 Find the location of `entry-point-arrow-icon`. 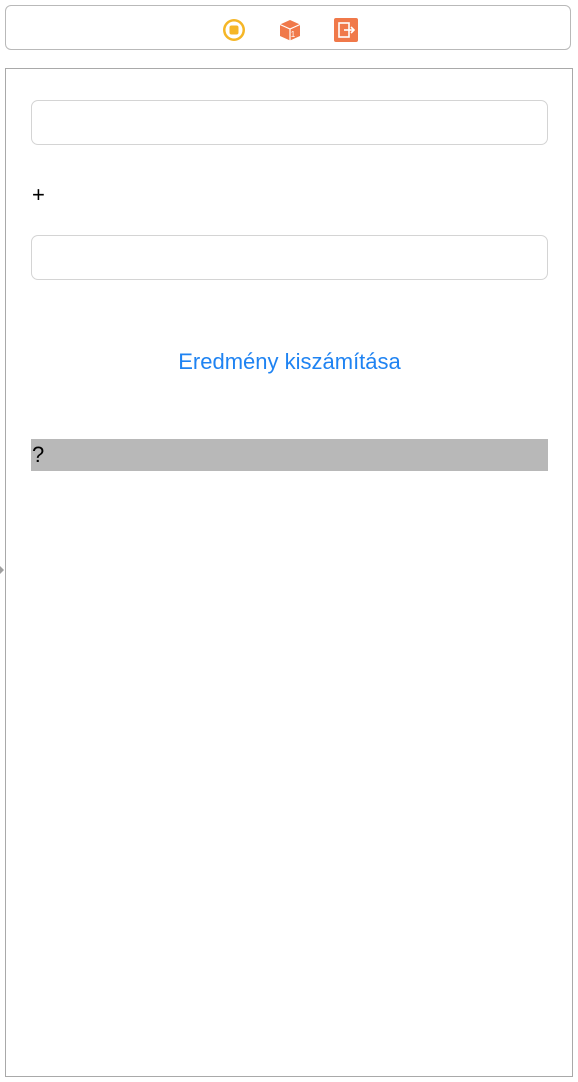

entry-point-arrow-icon is located at coordinates (2, 570).